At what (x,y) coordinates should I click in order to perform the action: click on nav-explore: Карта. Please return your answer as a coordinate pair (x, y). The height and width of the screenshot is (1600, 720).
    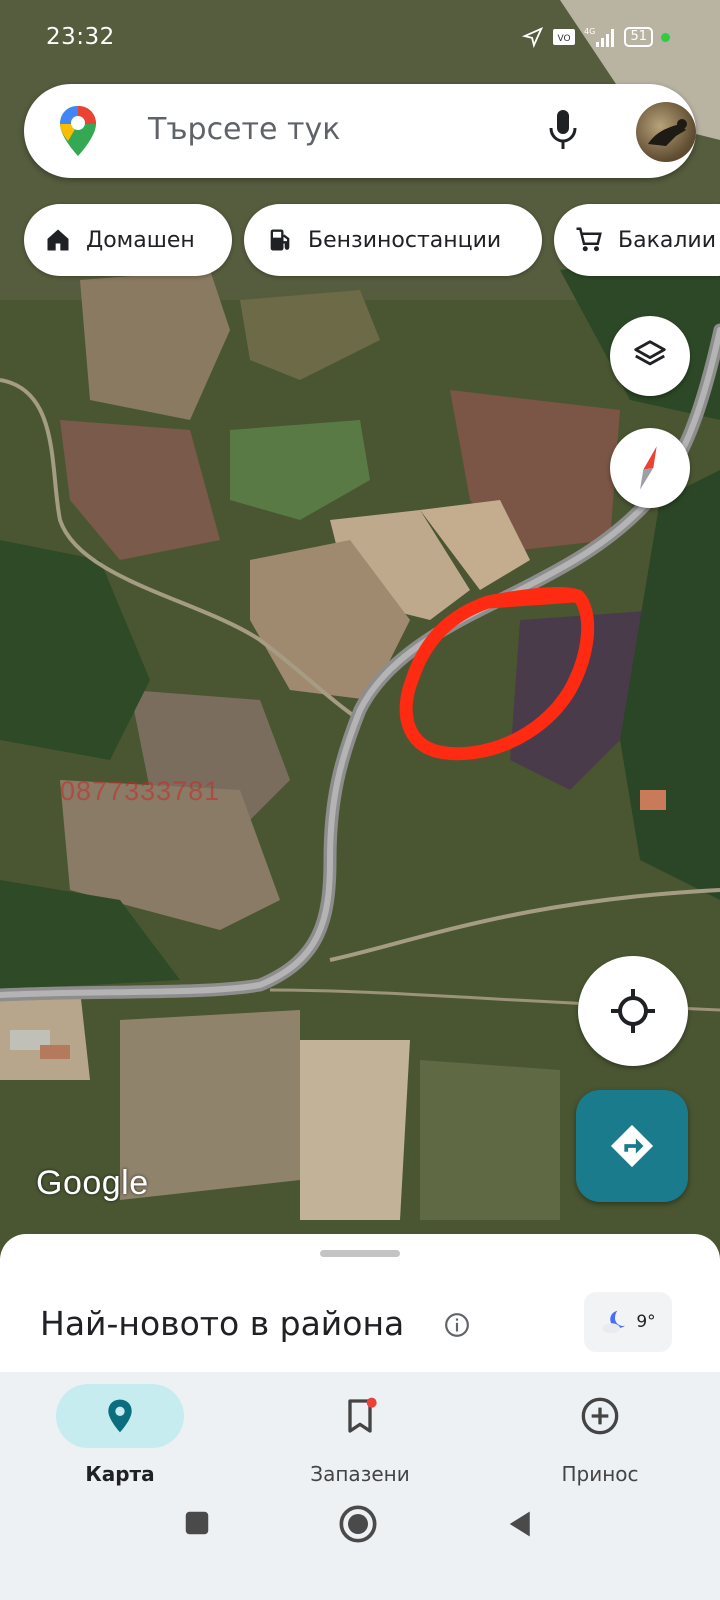
    Looking at the image, I should click on (120, 1431).